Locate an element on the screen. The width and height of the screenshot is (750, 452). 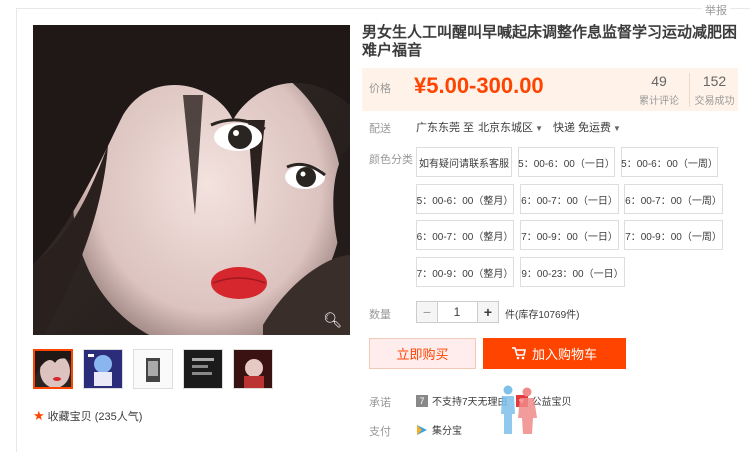
review-count-number: 49 is located at coordinates (659, 81).